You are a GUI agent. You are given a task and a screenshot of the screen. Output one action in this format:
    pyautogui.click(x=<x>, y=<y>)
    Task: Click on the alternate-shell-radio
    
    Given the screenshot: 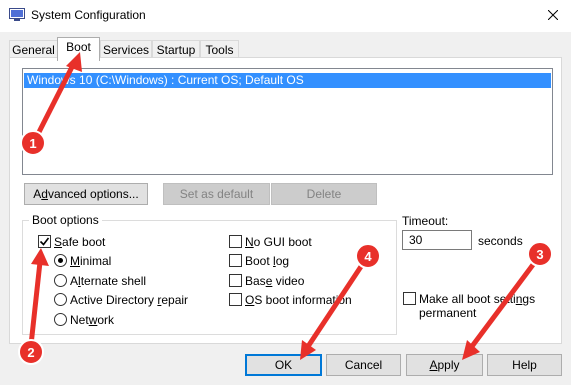 What is the action you would take?
    pyautogui.click(x=60, y=280)
    